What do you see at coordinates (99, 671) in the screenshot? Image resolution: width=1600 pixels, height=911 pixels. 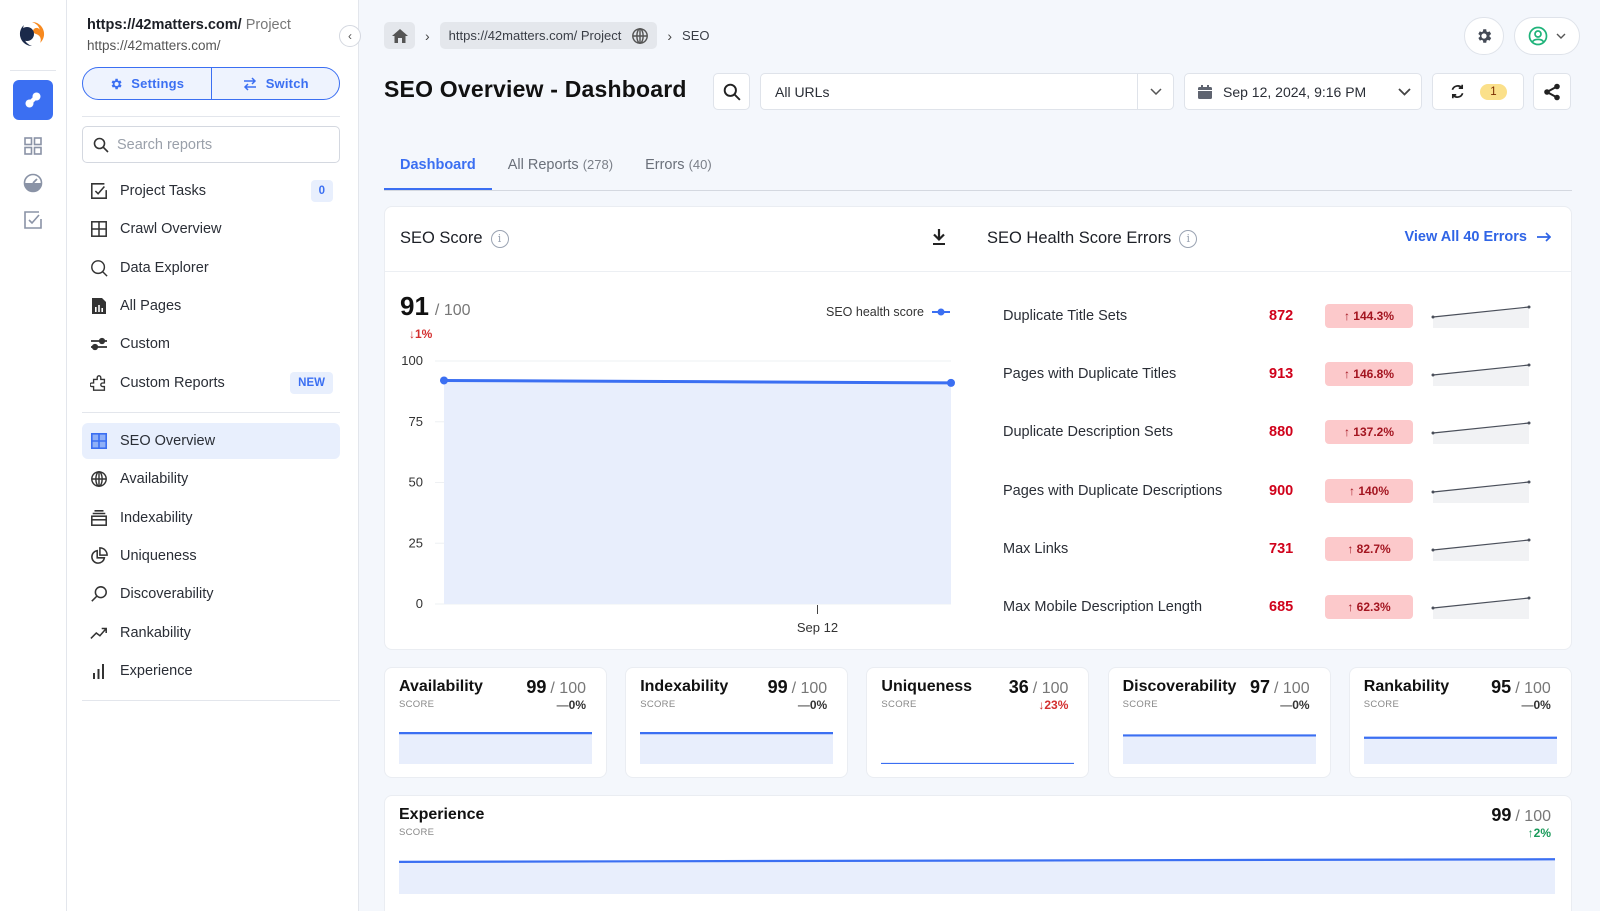 I see `bar-chart-icon` at bounding box center [99, 671].